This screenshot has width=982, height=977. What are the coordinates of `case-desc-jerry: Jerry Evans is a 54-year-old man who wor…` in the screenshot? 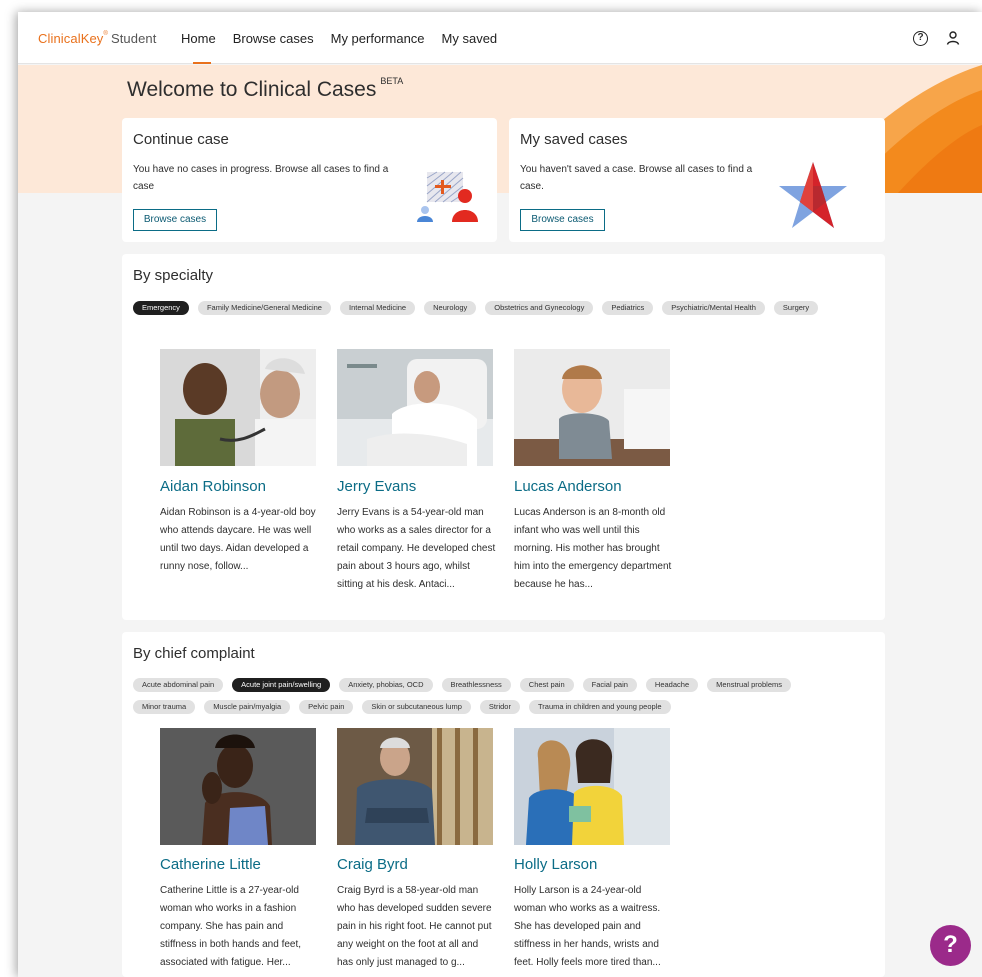 It's located at (416, 548).